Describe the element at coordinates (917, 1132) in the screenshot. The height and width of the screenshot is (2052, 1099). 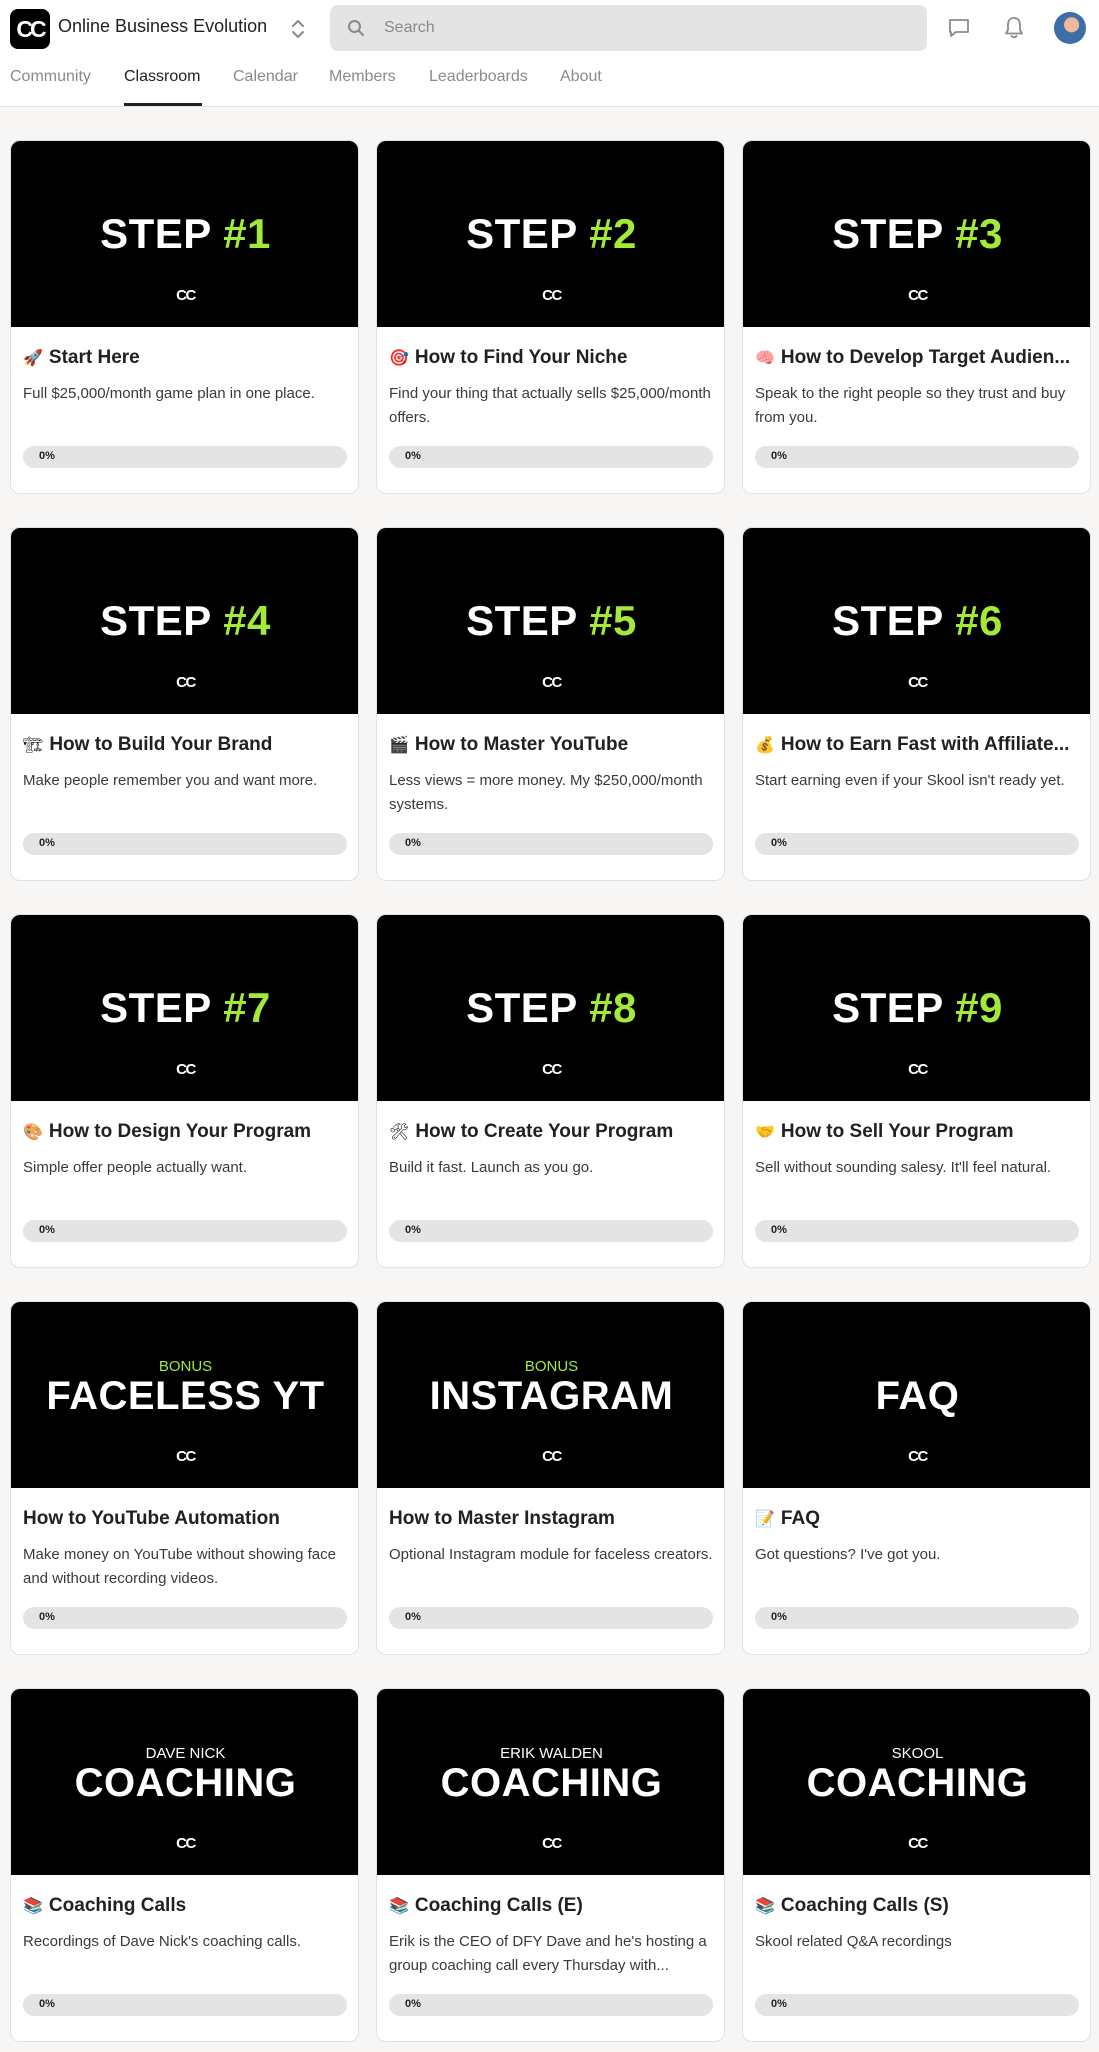
I see `course-title: 🤝 How to Sell Your Program` at that location.